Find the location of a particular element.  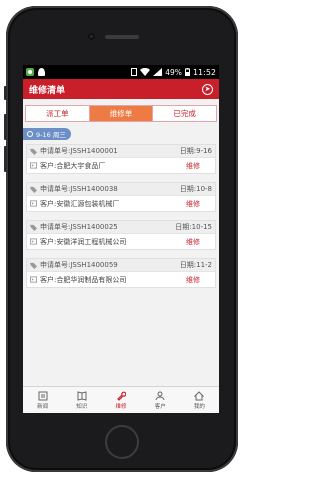

order-tabs: 派工单 维修单 已完成 is located at coordinates (121, 113).